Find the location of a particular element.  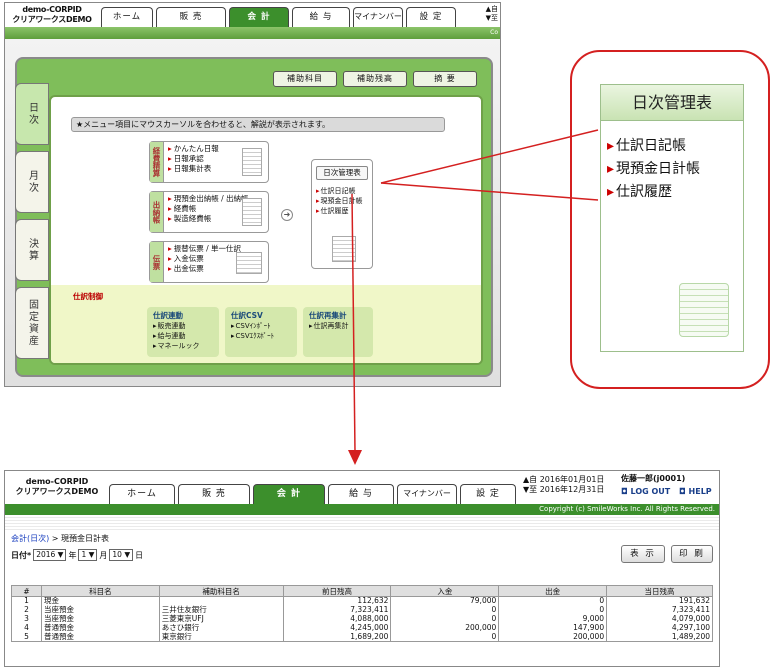

year-select: 2016 ▼ is located at coordinates (50, 555).